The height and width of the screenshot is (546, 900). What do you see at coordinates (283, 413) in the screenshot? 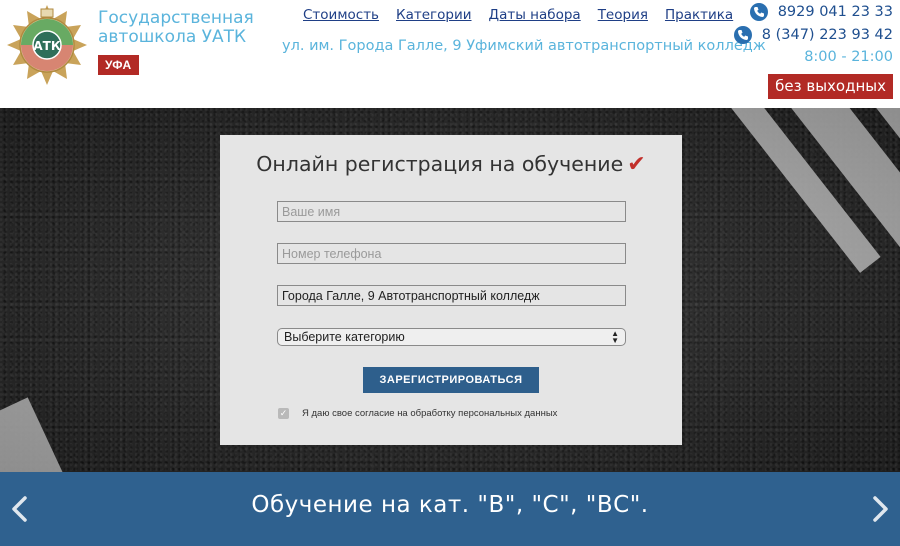
I see `consent-checkbox: ✓` at bounding box center [283, 413].